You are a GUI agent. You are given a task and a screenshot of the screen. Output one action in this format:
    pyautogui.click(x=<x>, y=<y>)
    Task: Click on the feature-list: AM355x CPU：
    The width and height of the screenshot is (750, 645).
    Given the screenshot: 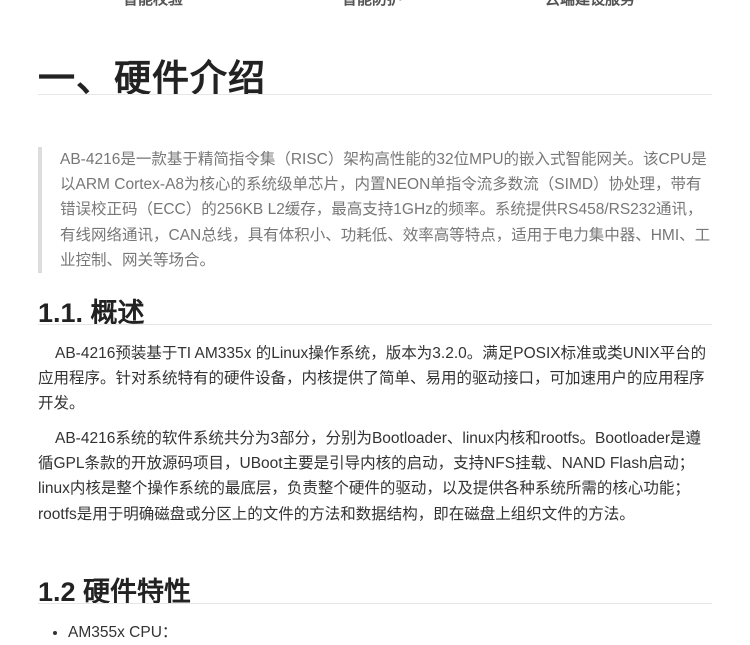 What is the action you would take?
    pyautogui.click(x=107, y=632)
    